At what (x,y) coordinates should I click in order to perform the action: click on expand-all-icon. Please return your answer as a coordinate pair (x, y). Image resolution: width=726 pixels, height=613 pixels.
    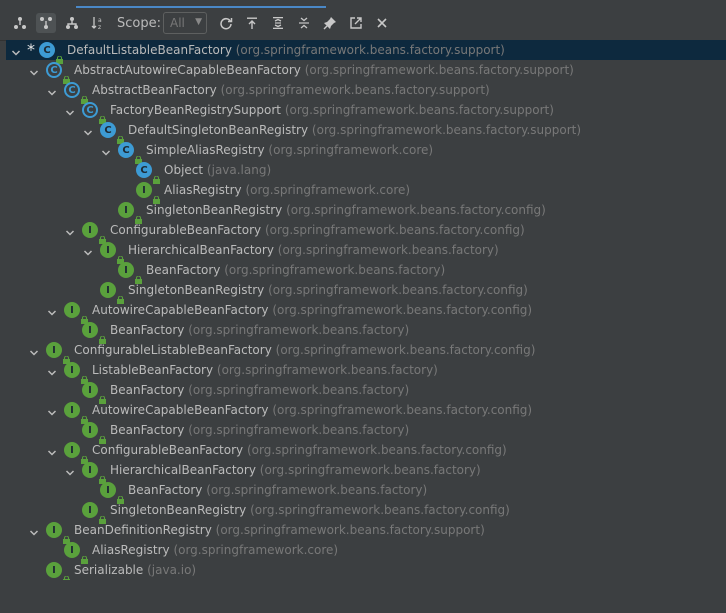
    Looking at the image, I should click on (278, 23).